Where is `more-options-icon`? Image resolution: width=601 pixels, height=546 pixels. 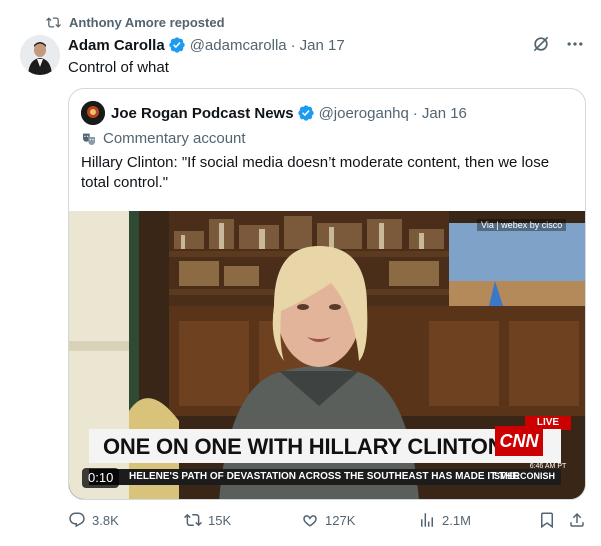 more-options-icon is located at coordinates (575, 44).